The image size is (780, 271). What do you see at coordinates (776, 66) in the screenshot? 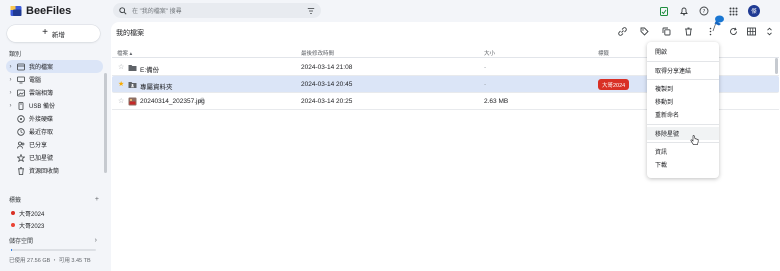
I see `main-scrollbar` at bounding box center [776, 66].